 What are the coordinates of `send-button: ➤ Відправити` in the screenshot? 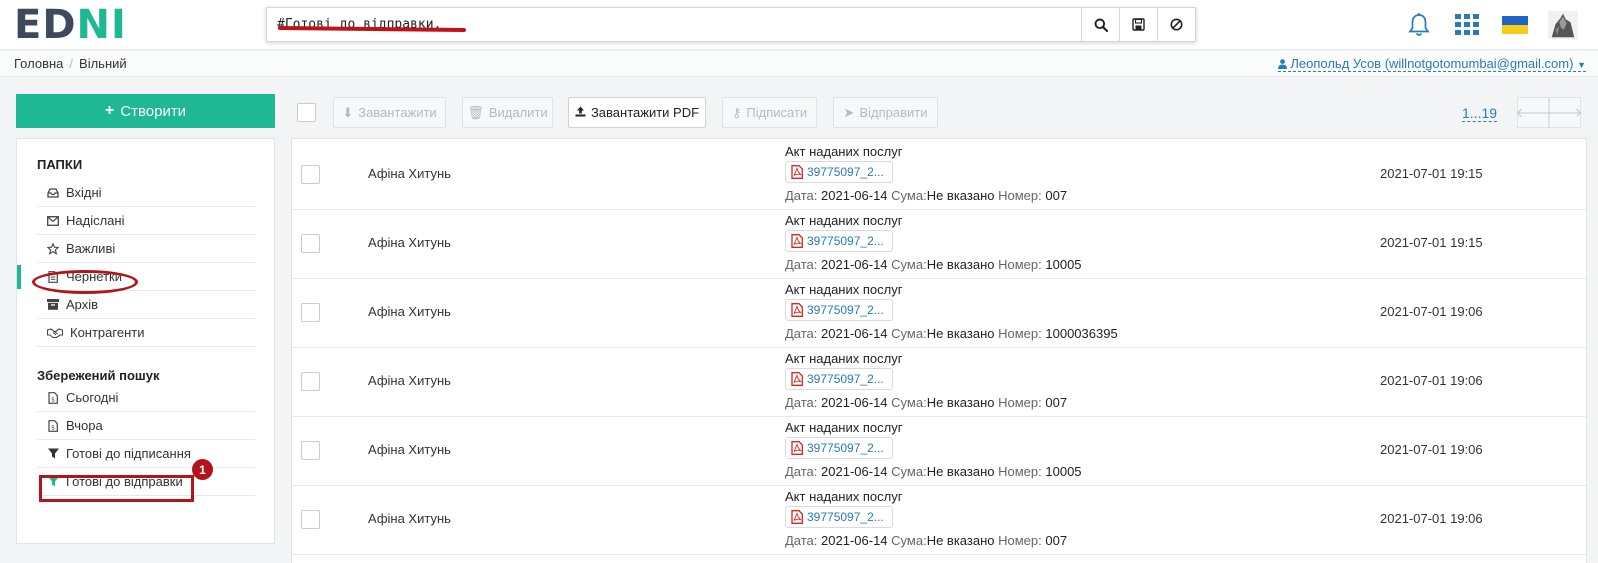 It's located at (885, 112).